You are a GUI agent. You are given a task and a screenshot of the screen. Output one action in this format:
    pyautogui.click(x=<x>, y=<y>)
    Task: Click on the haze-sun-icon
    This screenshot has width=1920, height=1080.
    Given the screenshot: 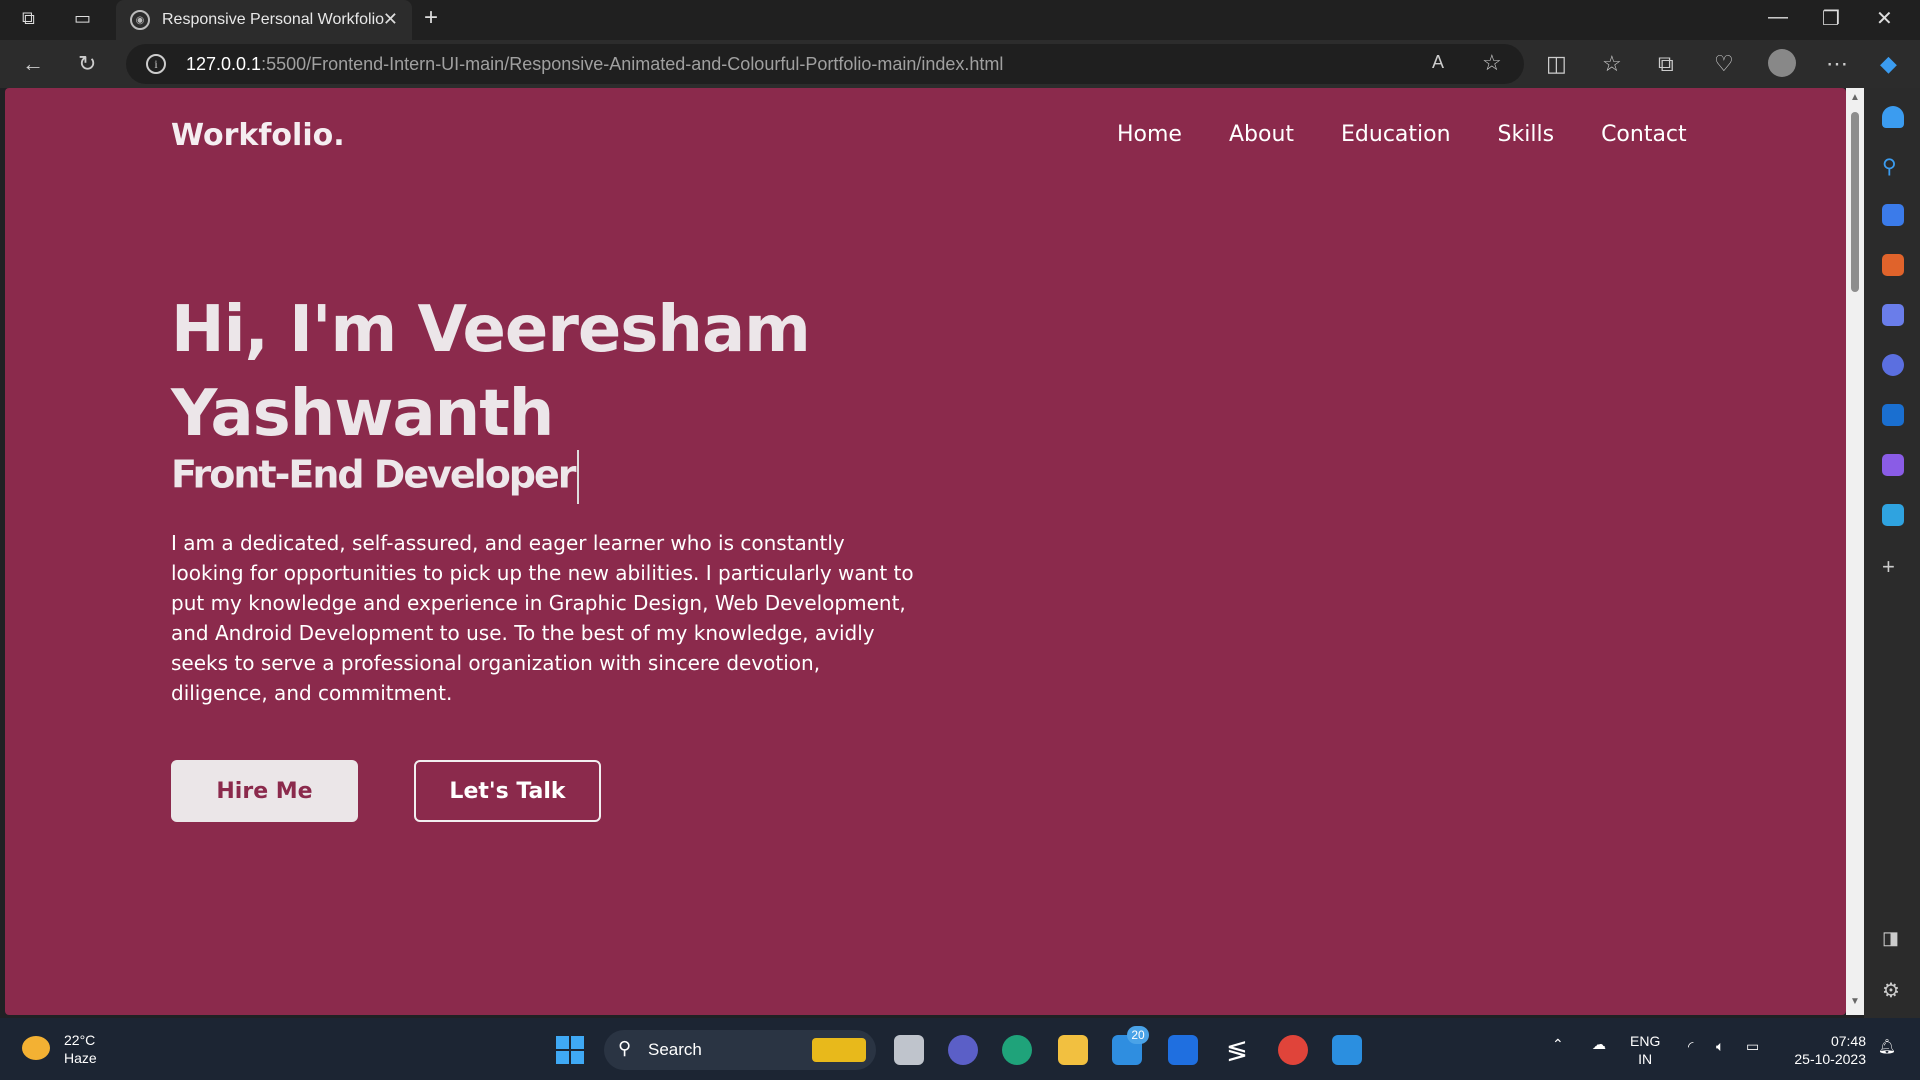 What is the action you would take?
    pyautogui.click(x=36, y=1048)
    